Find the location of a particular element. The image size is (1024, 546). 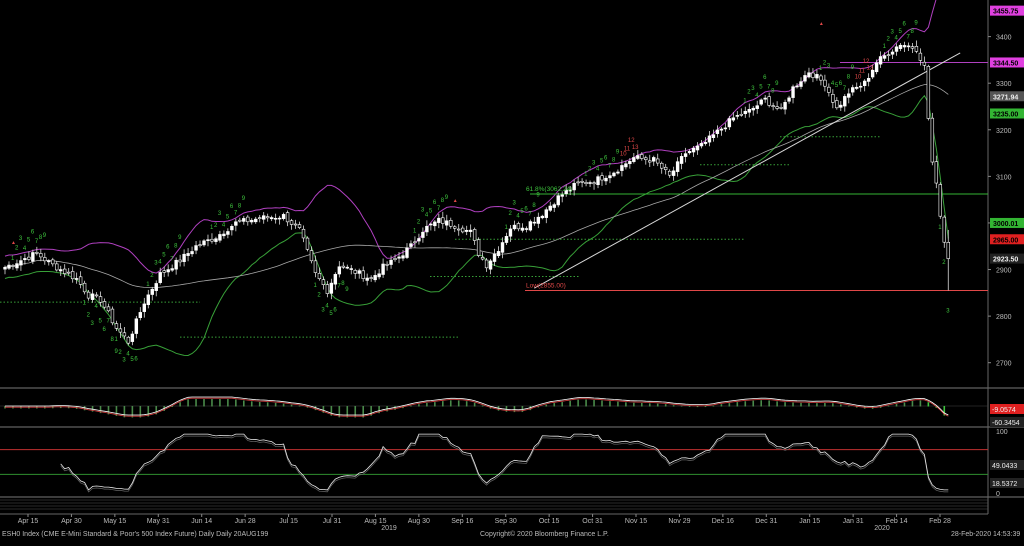

sequential-count-label: 13 is located at coordinates (635, 148).